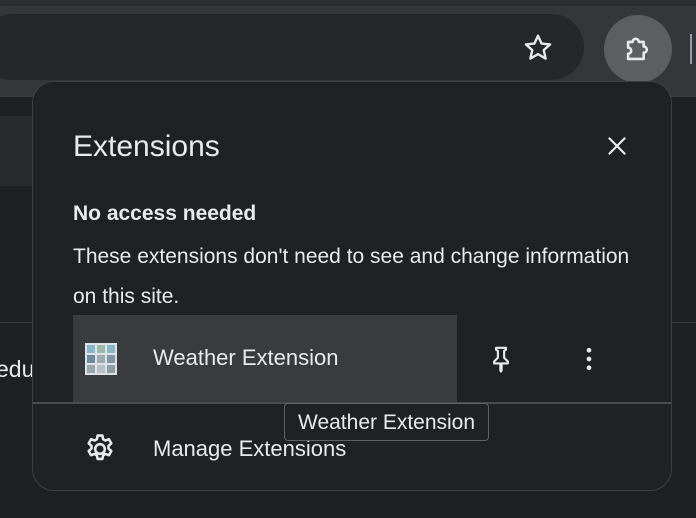  I want to click on more-vert-icon, so click(589, 359).